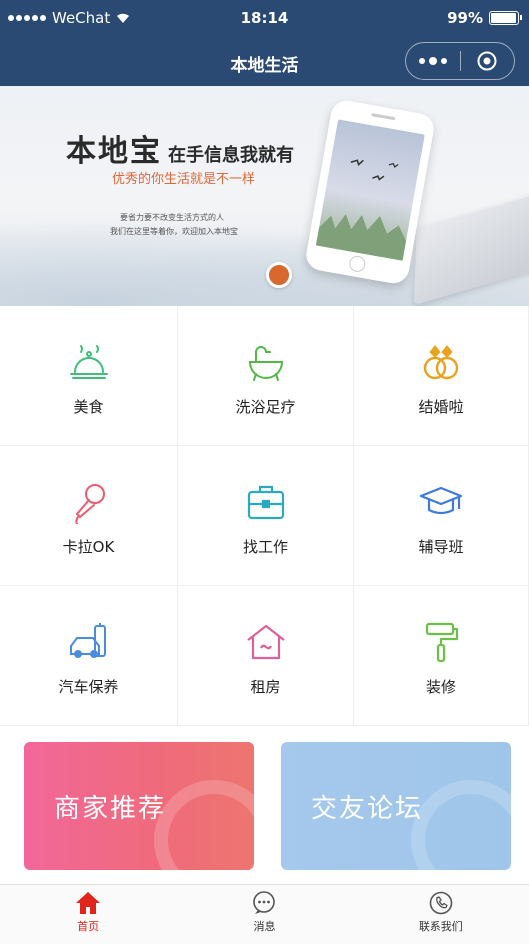 Image resolution: width=529 pixels, height=944 pixels. I want to click on mini-program-capsule, so click(460, 61).